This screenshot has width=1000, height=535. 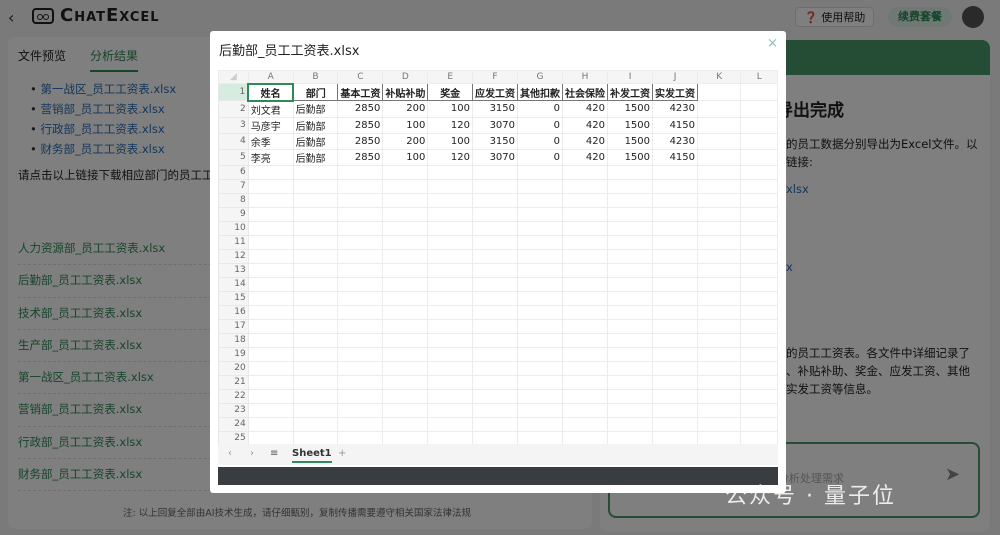 I want to click on row-header: 3, so click(x=233, y=125).